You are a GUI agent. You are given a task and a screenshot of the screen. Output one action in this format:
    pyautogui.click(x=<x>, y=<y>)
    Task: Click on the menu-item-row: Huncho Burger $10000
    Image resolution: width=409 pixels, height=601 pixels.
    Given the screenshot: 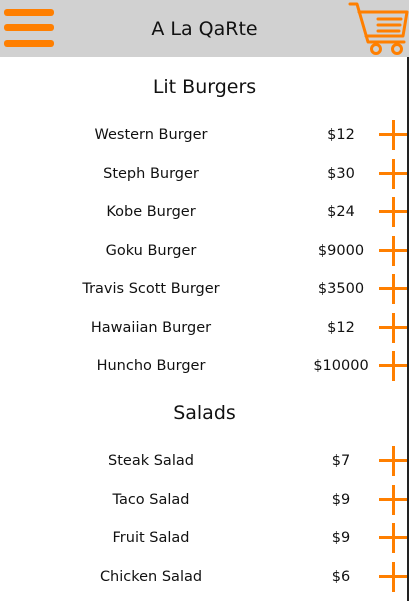 What is the action you would take?
    pyautogui.click(x=204, y=366)
    